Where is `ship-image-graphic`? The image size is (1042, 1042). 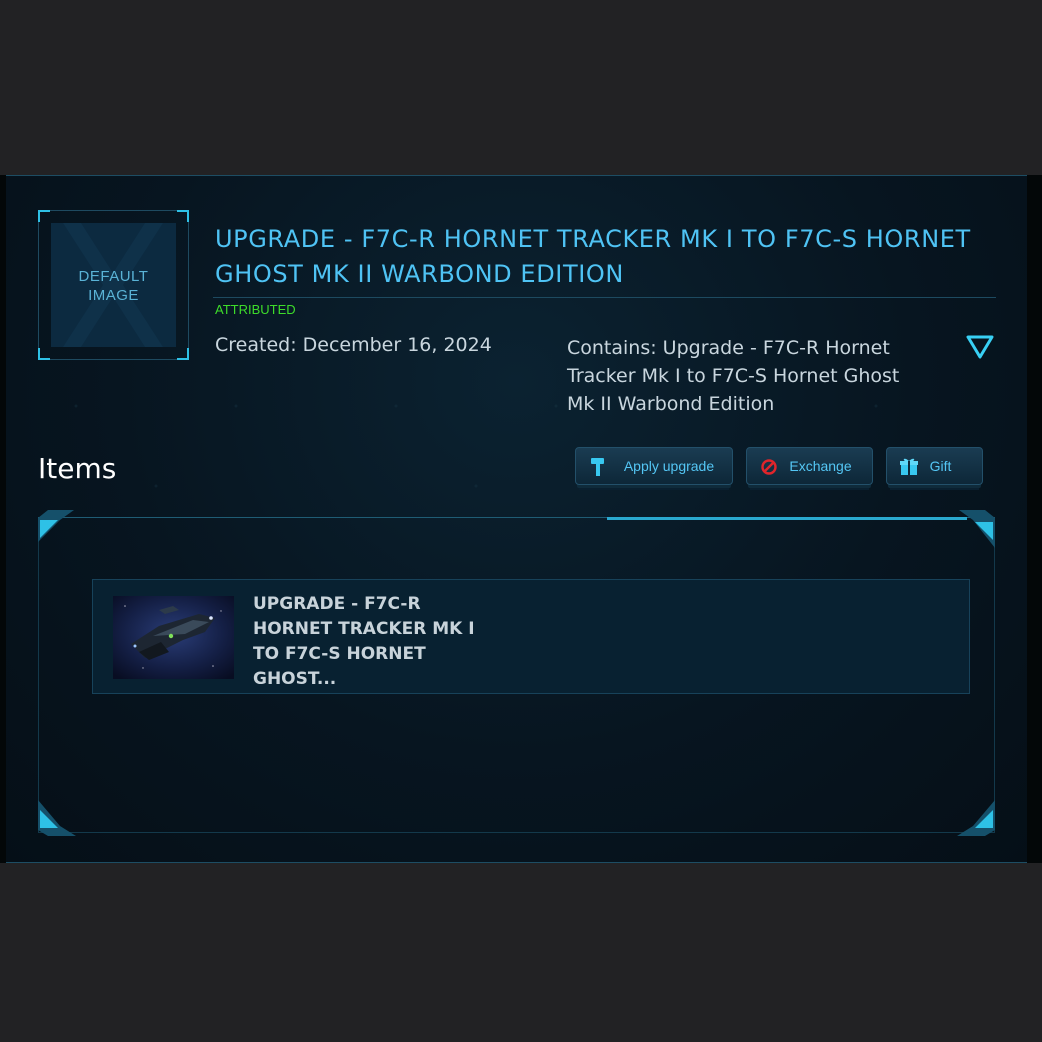 ship-image-graphic is located at coordinates (173, 637).